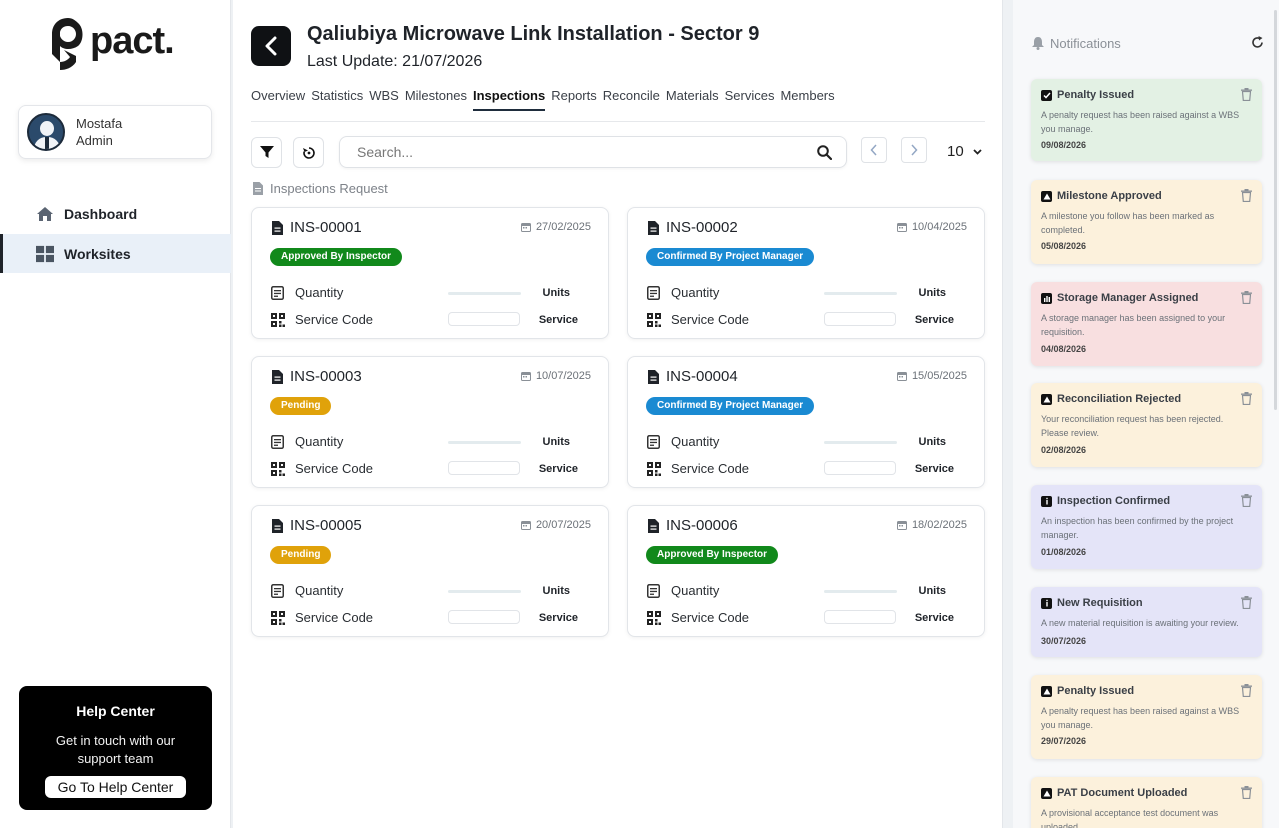 The width and height of the screenshot is (1279, 828). What do you see at coordinates (115, 253) in the screenshot?
I see `sidebar-item-worksites: Worksites` at bounding box center [115, 253].